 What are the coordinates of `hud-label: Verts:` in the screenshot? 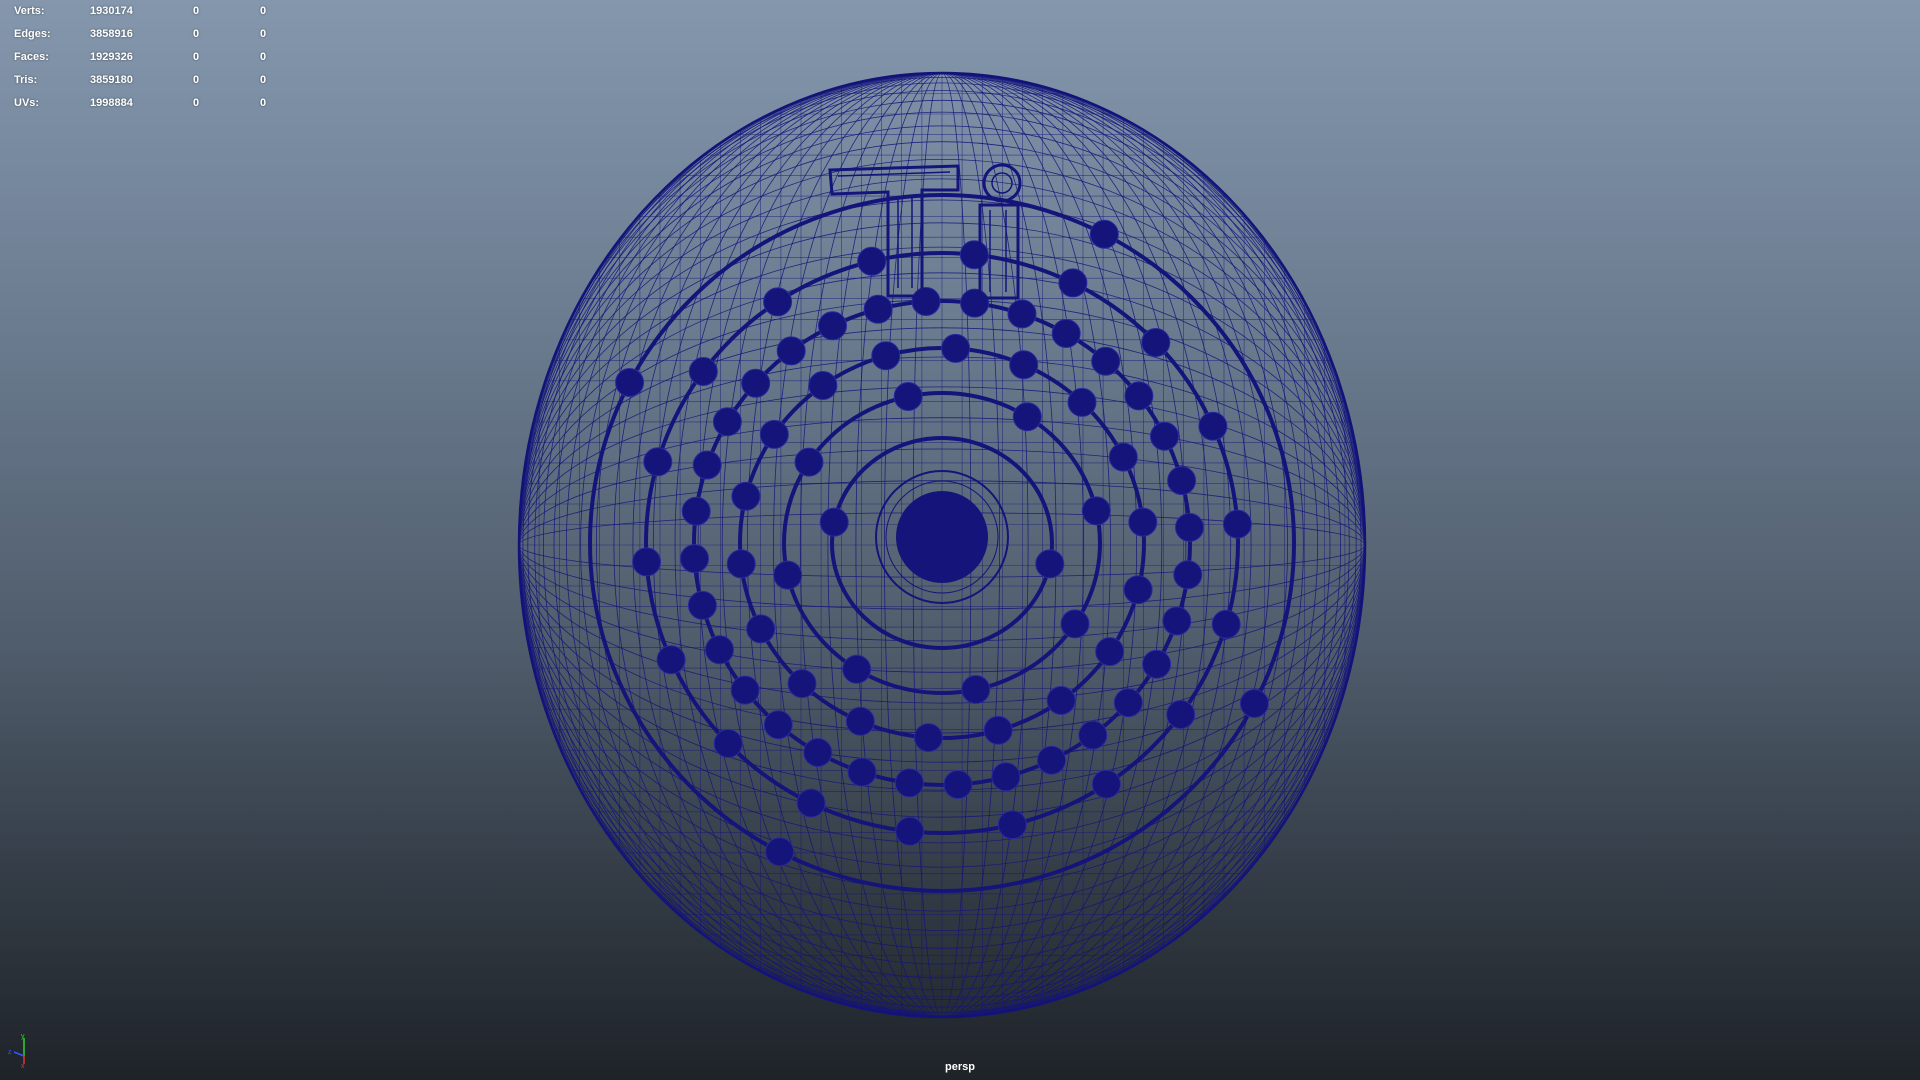 It's located at (29, 11).